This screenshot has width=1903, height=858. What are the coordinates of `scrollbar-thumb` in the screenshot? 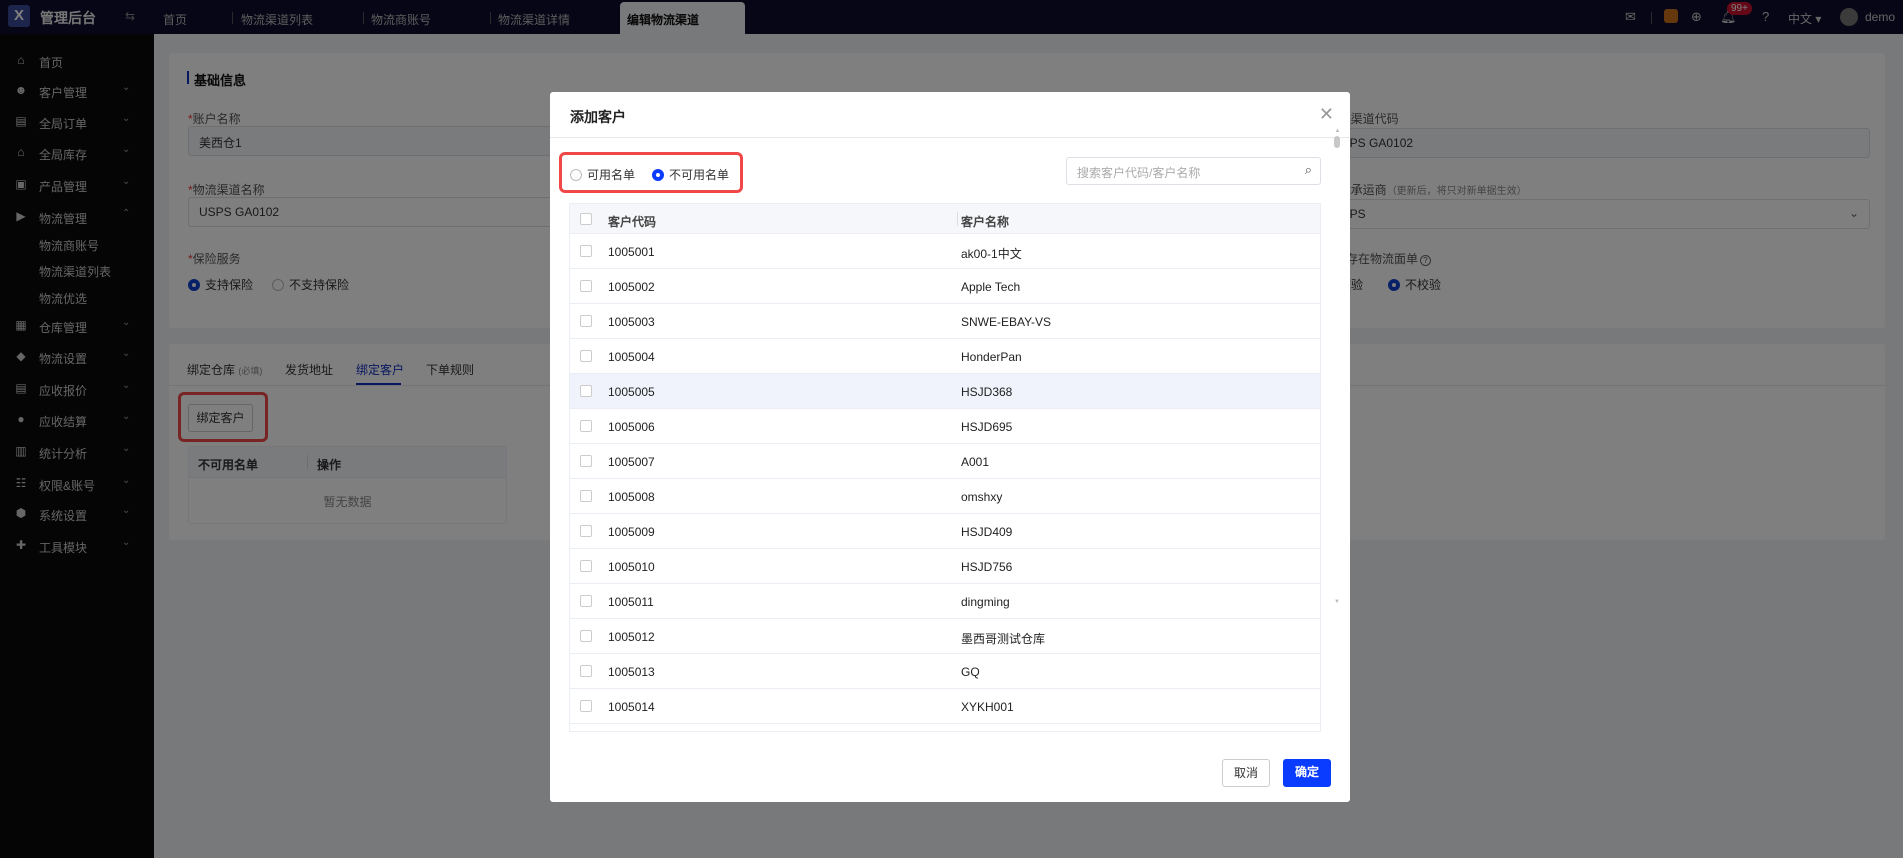 It's located at (1337, 142).